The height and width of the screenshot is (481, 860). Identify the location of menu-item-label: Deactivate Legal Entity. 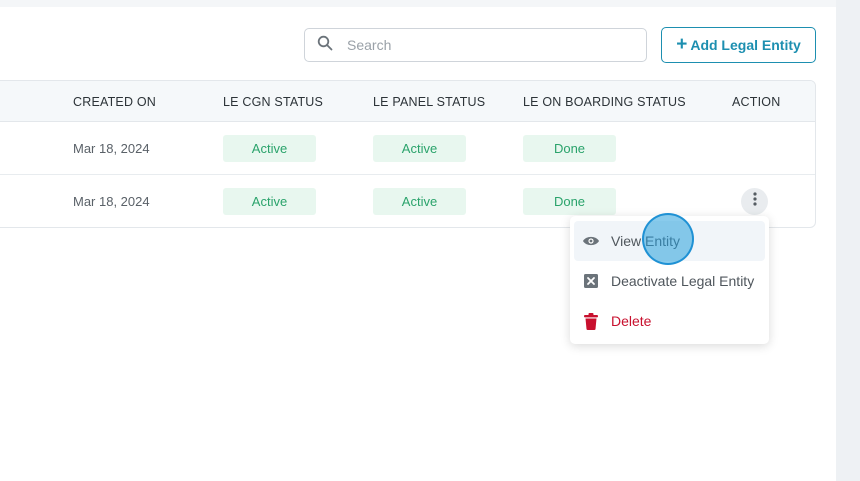
(683, 281).